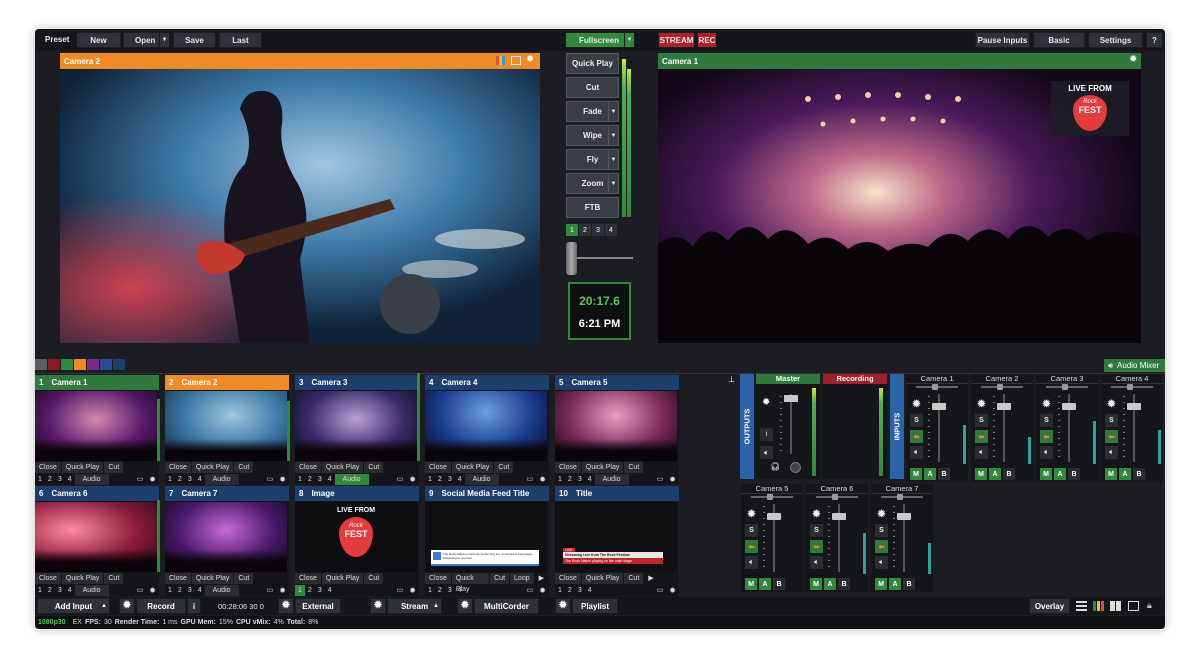 The width and height of the screenshot is (1200, 669). I want to click on fly-button: Fly ▼, so click(592, 159).